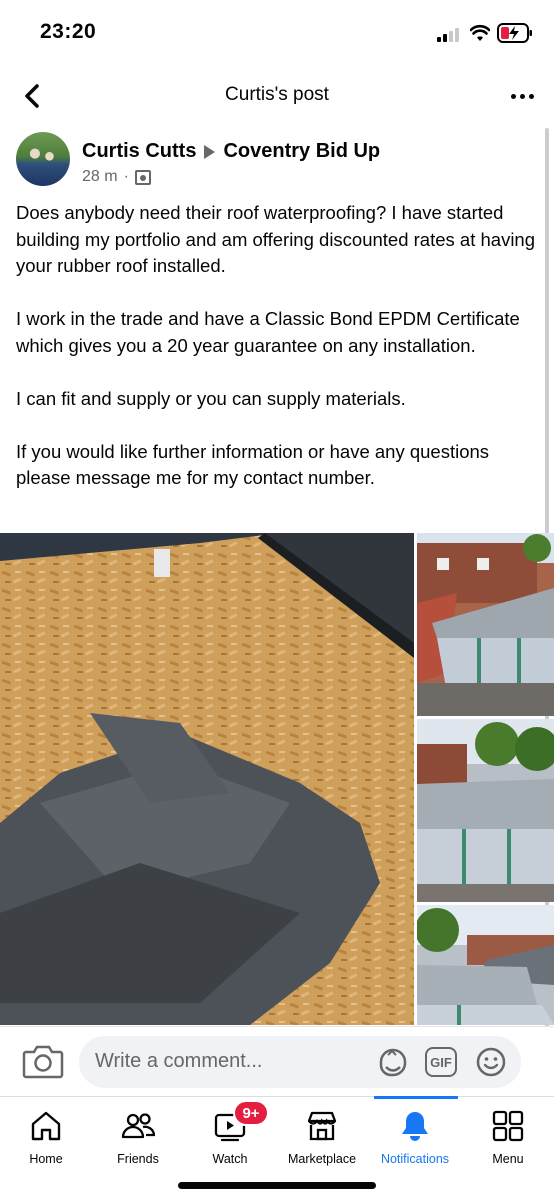  Describe the element at coordinates (68, 31) in the screenshot. I see `status-time: 23:20` at that location.